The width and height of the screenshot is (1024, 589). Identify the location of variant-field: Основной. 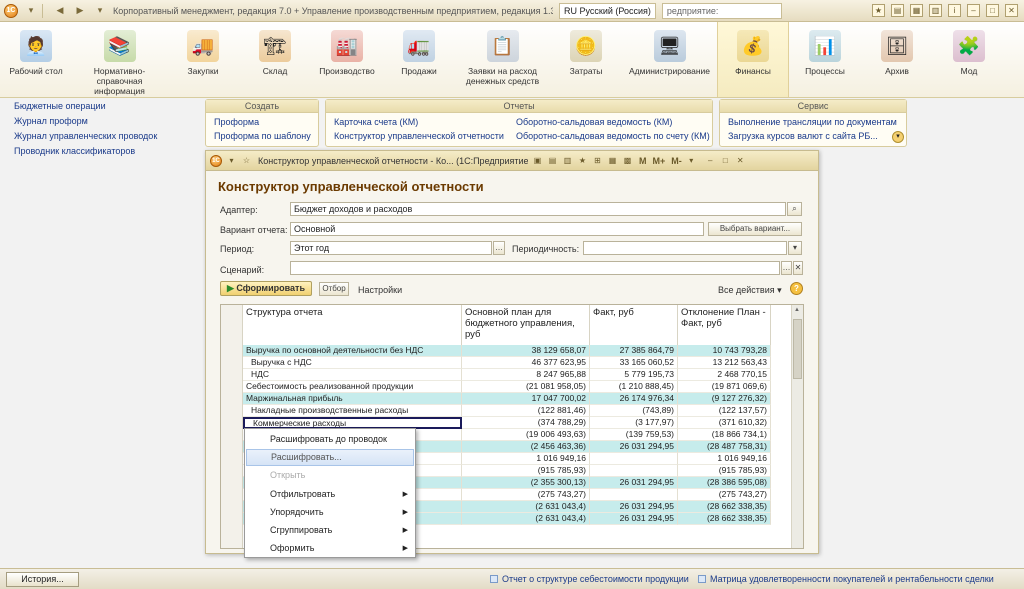
(497, 229).